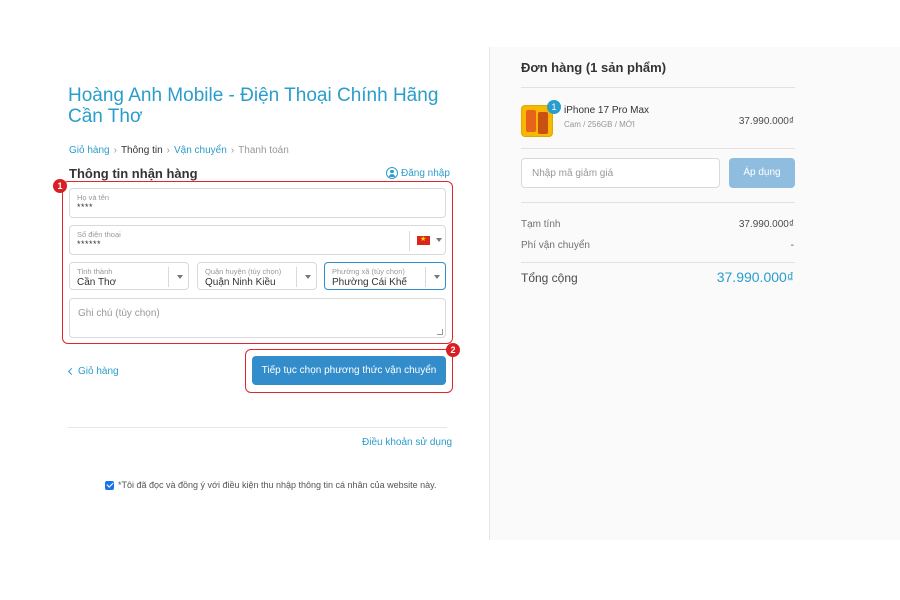 Image resolution: width=900 pixels, height=600 pixels. I want to click on note-placeholder: Ghi chú (tùy chọn), so click(119, 313).